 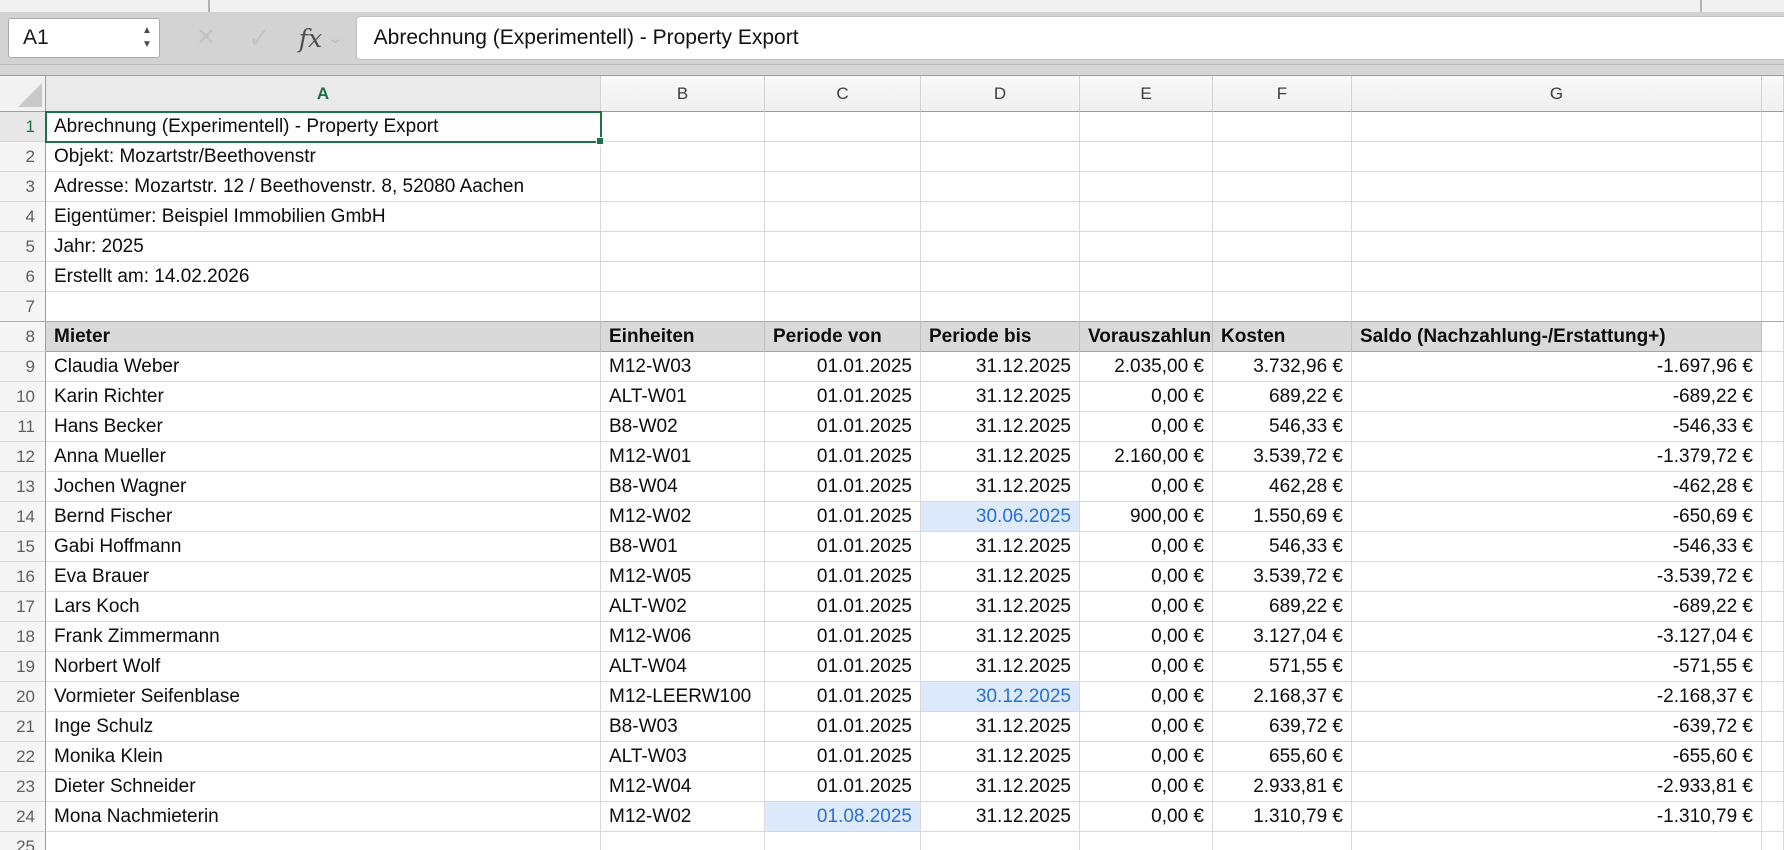 I want to click on cell-D7, so click(x=1000, y=307).